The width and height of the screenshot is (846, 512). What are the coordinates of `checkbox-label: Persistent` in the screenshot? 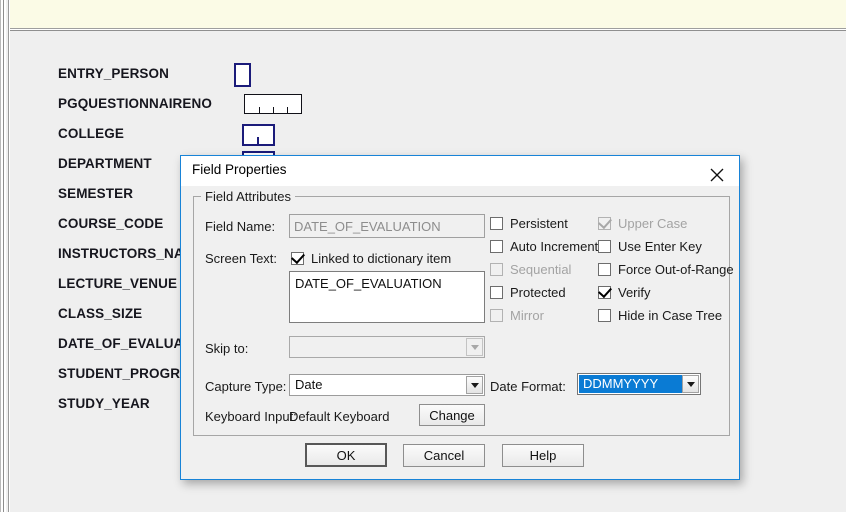 It's located at (539, 223).